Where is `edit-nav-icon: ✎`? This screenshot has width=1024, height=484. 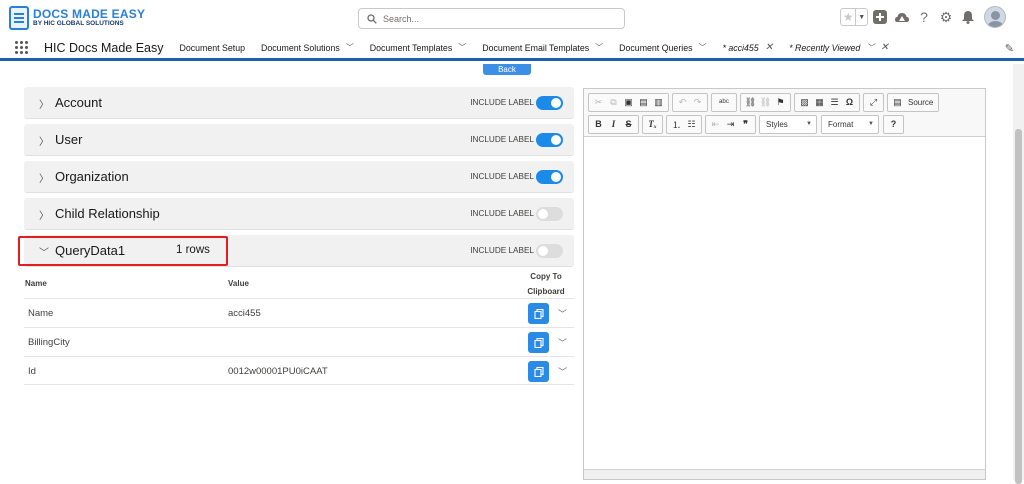 edit-nav-icon: ✎ is located at coordinates (1009, 48).